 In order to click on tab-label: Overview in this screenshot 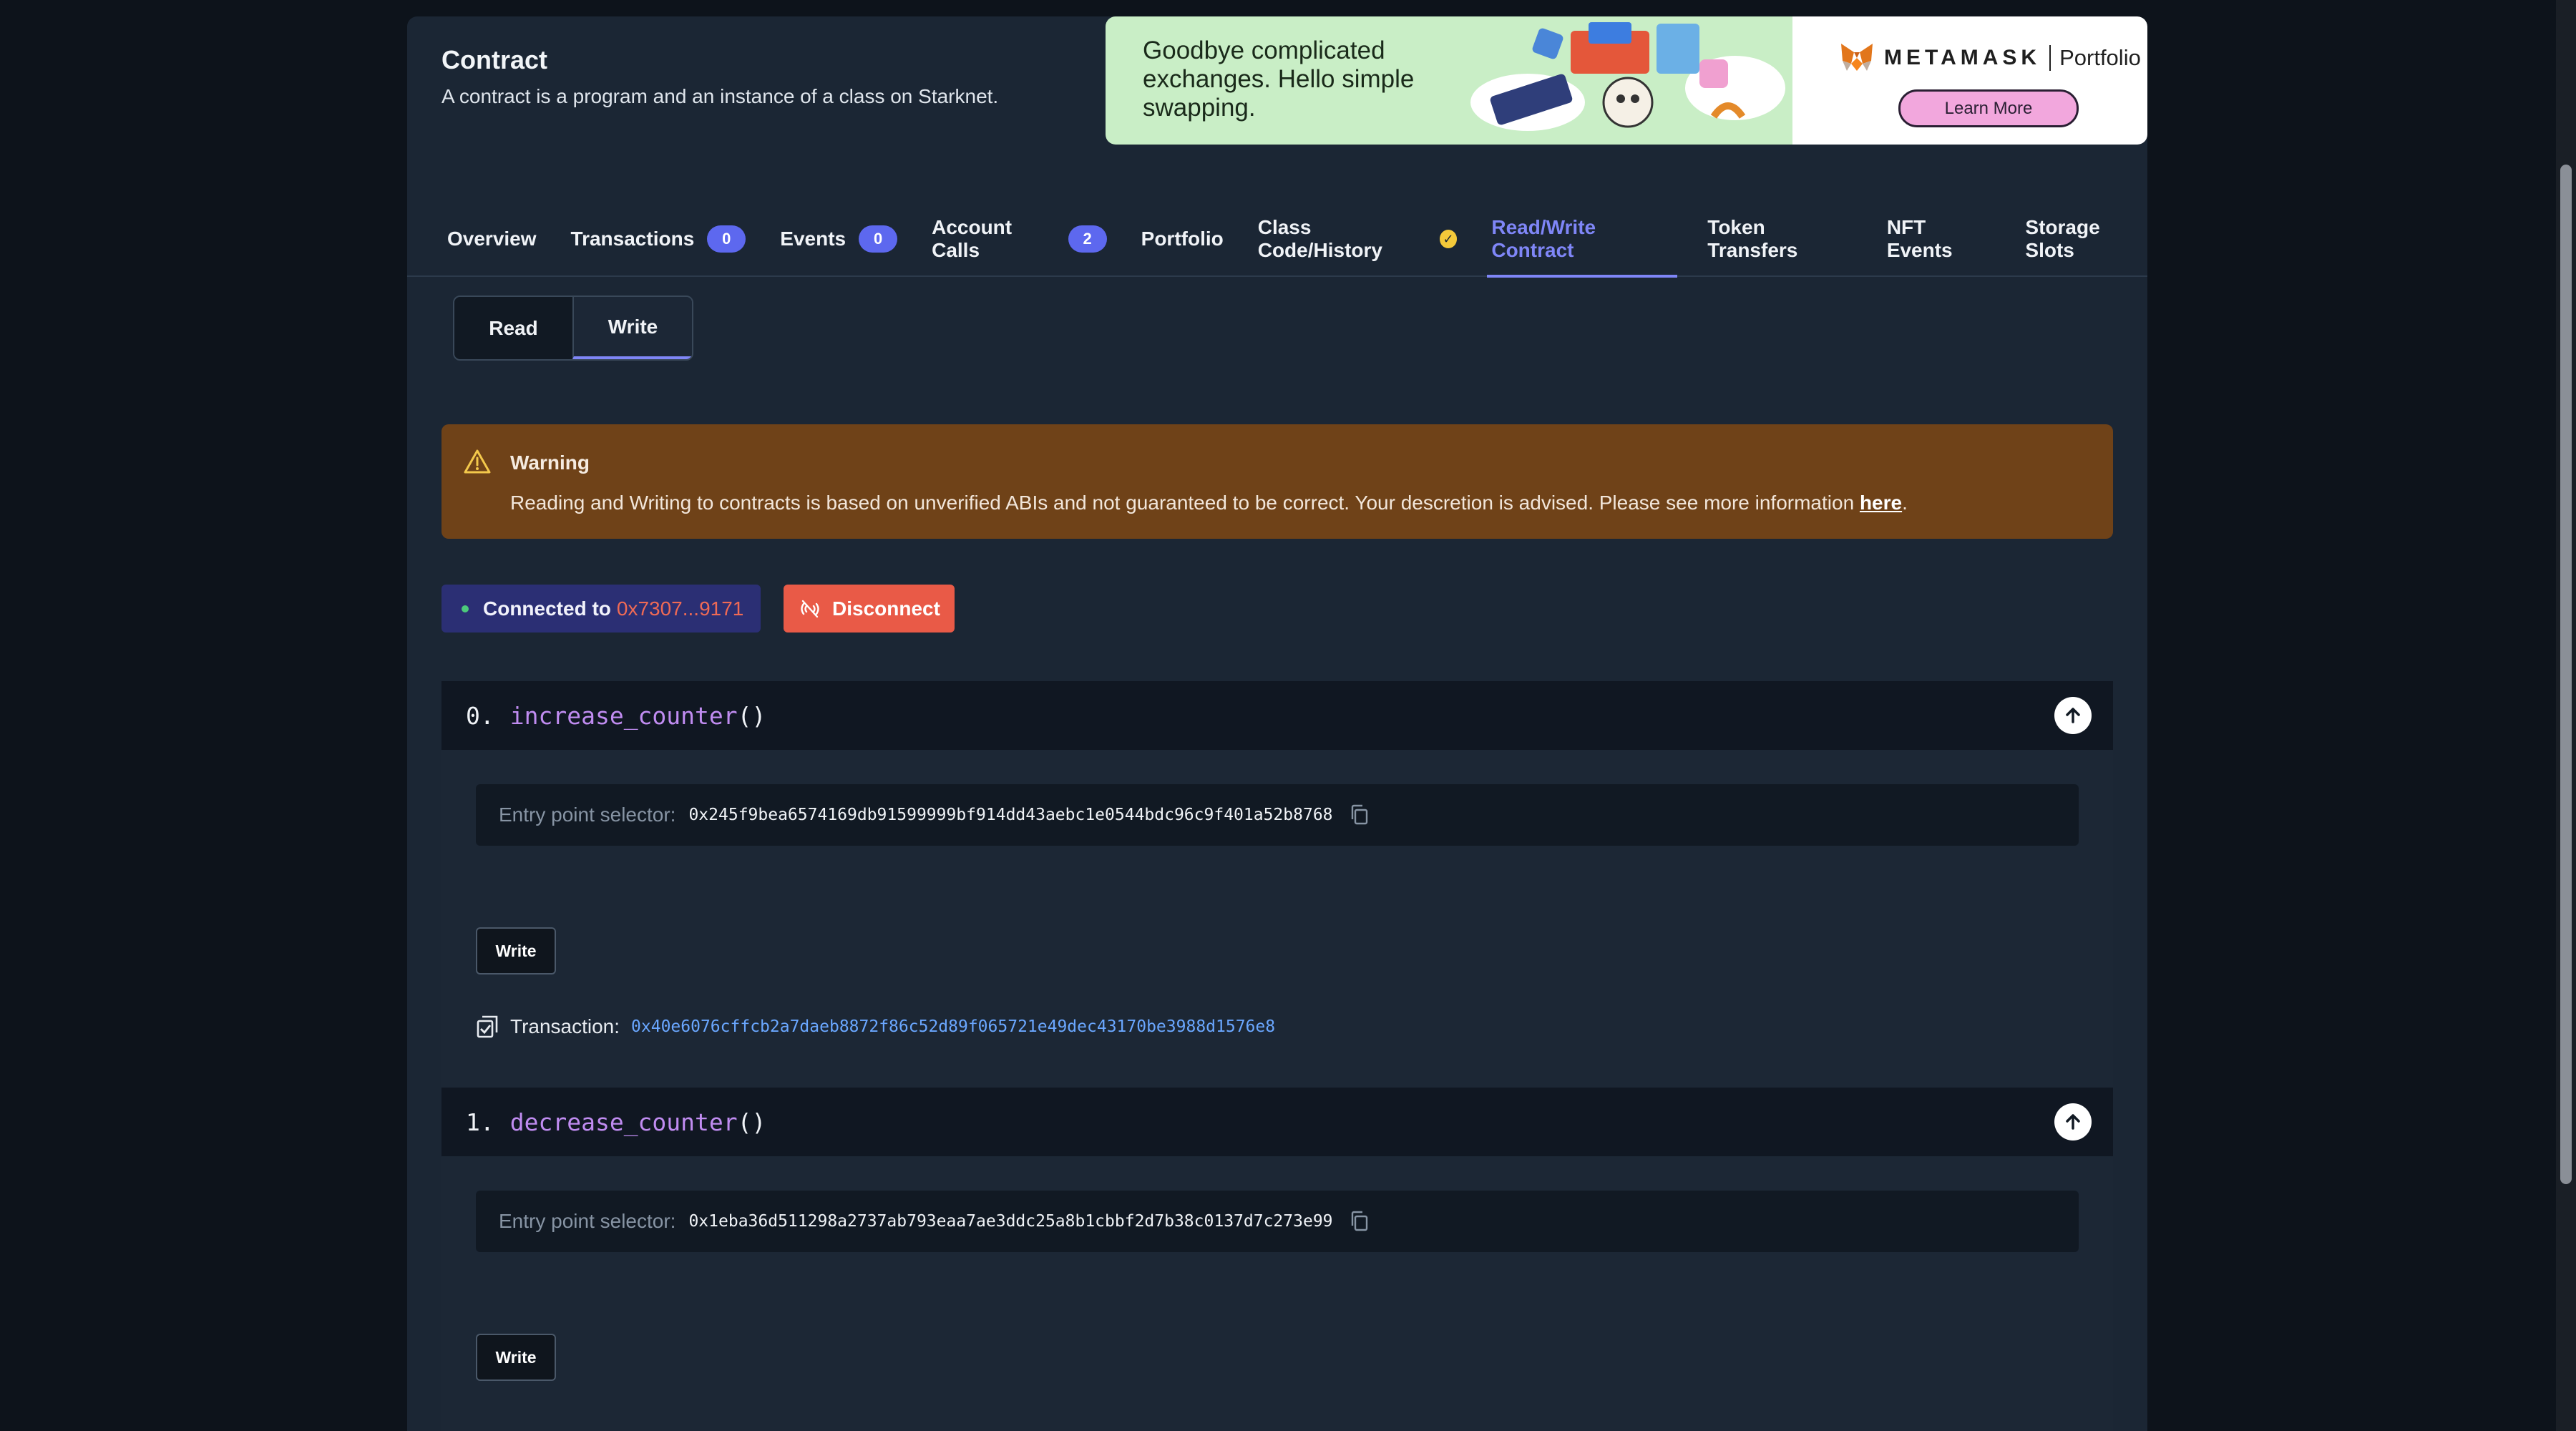, I will do `click(492, 239)`.